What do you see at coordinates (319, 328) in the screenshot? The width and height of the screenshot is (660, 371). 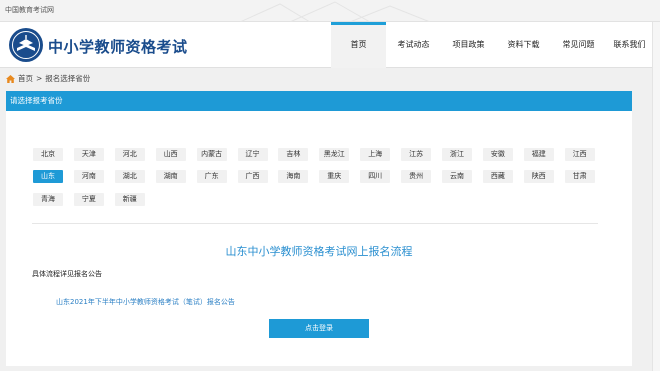 I see `login-button: 点击登录` at bounding box center [319, 328].